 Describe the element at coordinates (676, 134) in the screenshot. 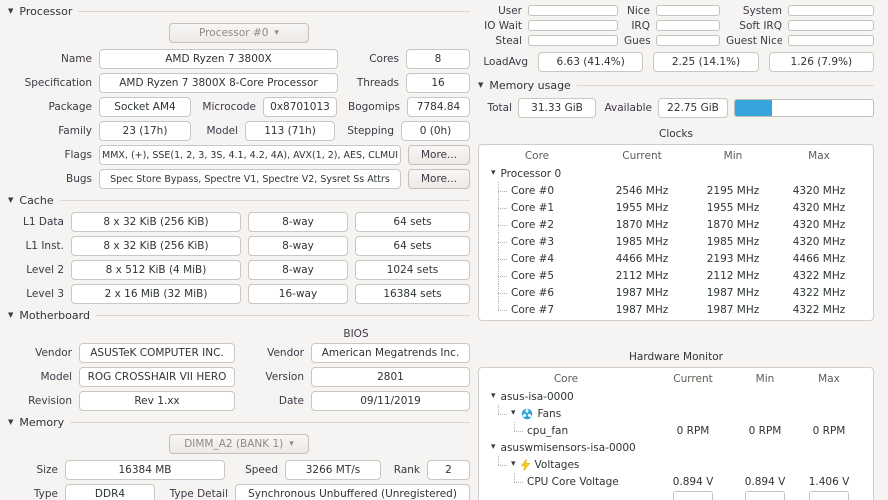

I see `clocks-title: Clocks` at that location.